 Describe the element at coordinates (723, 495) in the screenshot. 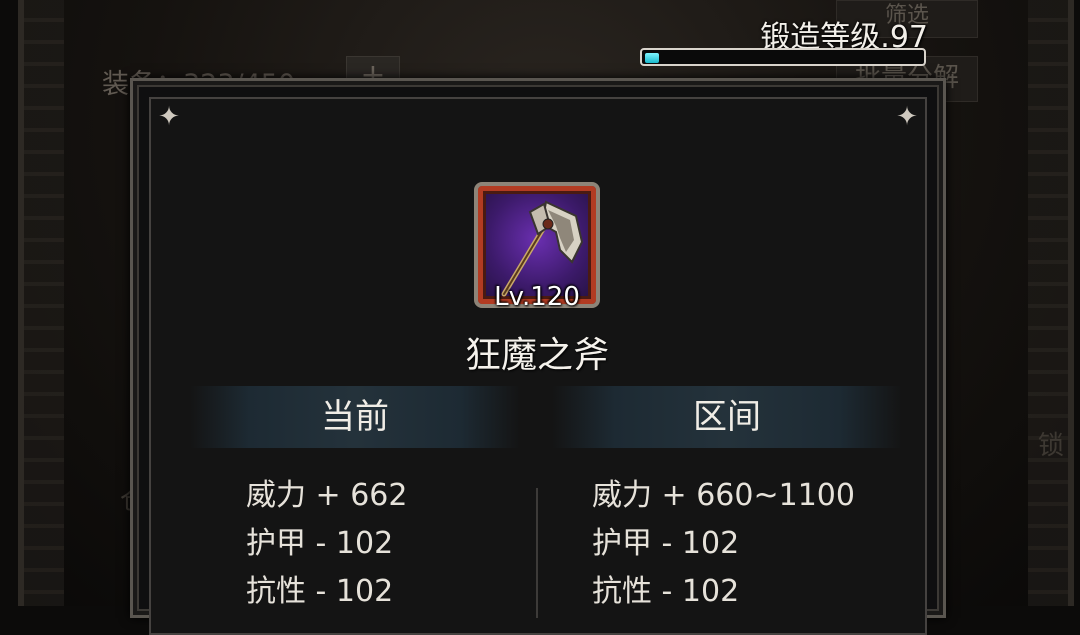

I see `range-stat-power: 威力 + 660~1100` at that location.